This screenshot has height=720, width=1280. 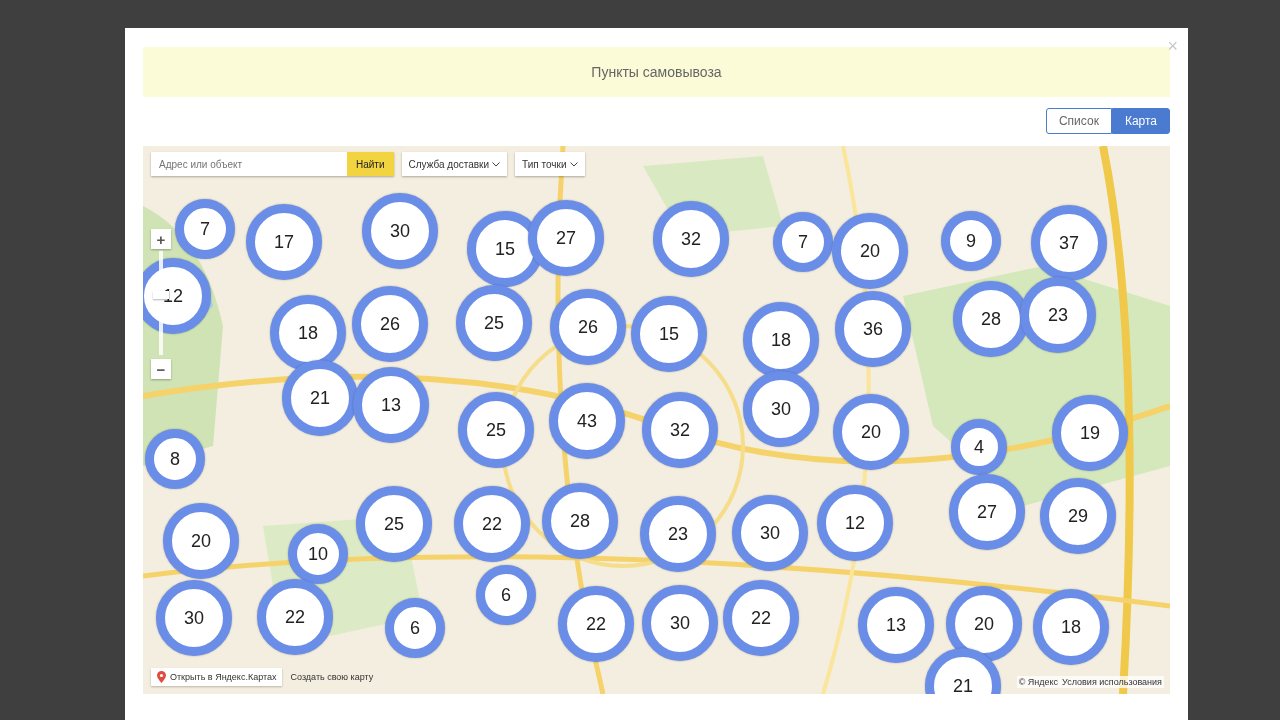 What do you see at coordinates (161, 677) in the screenshot?
I see `map-pin-icon` at bounding box center [161, 677].